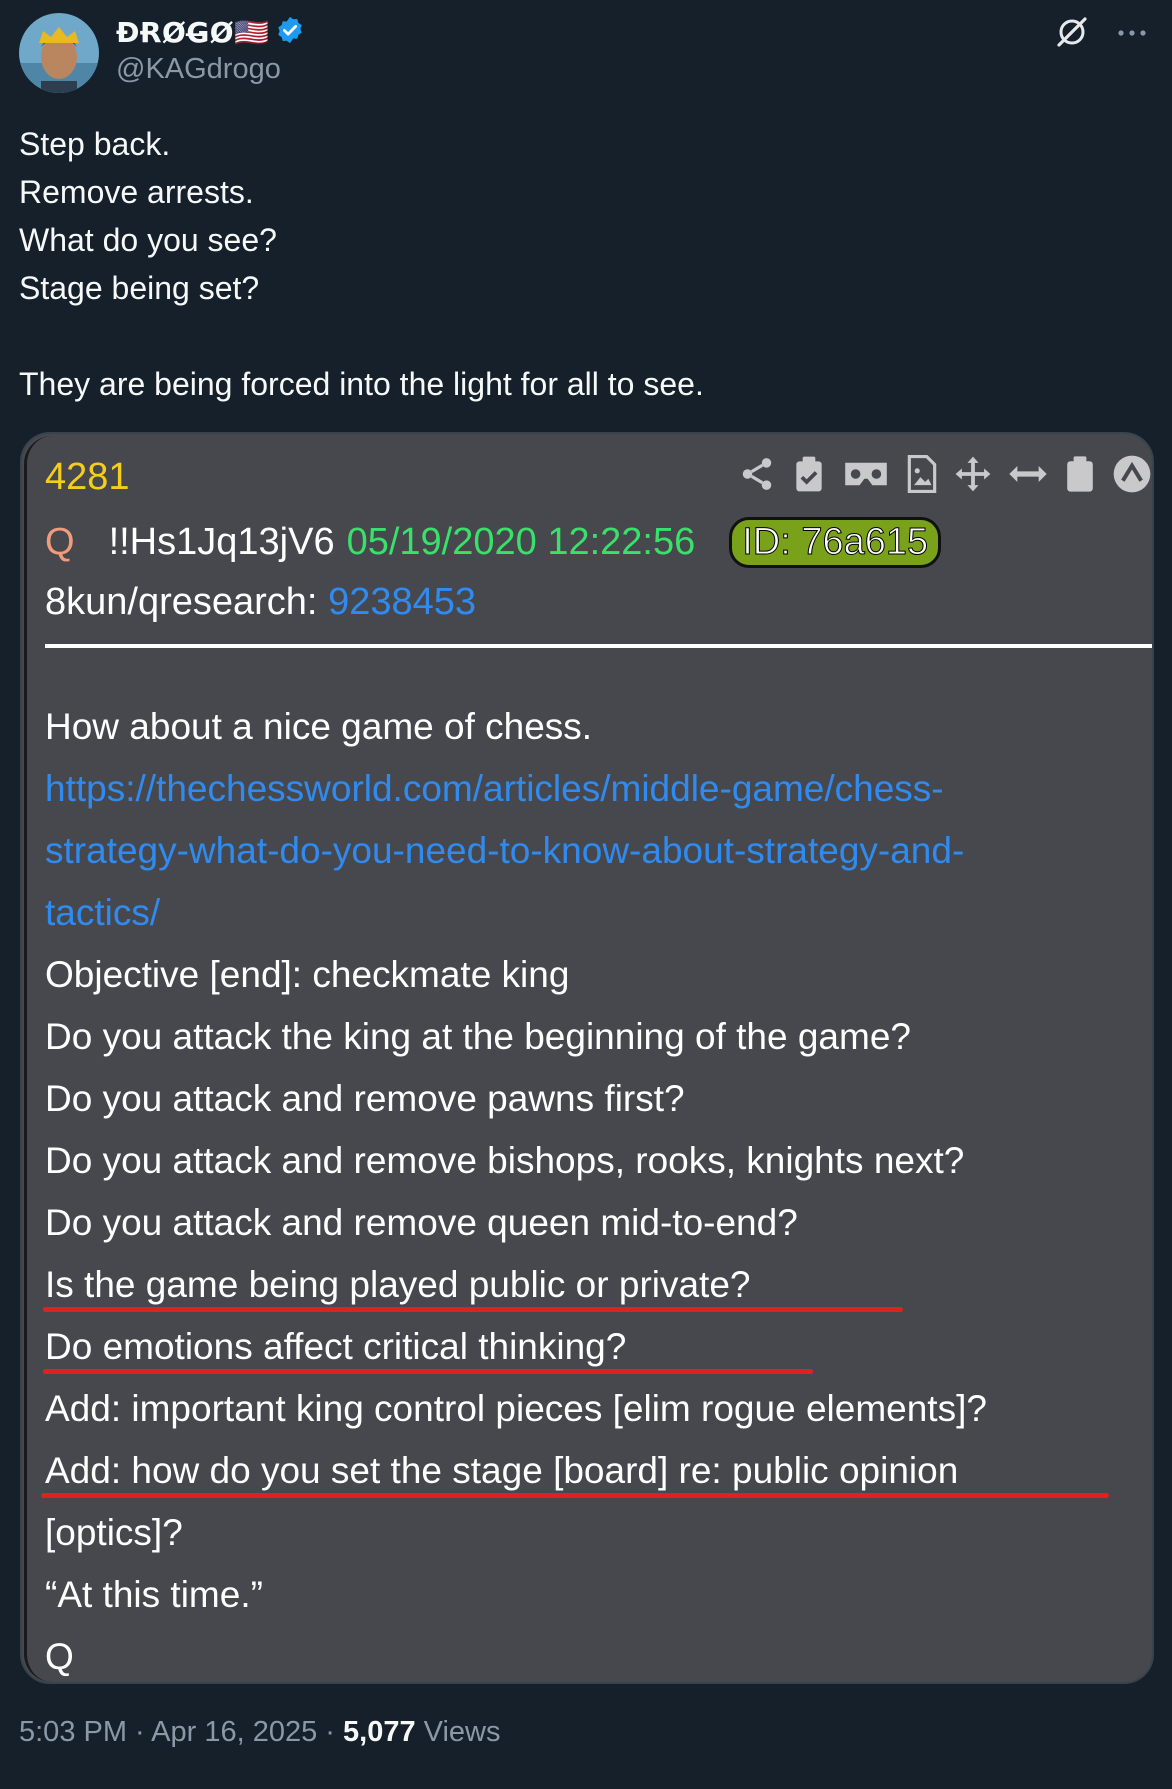 This screenshot has height=1789, width=1172. I want to click on header-actions, so click(1101, 34).